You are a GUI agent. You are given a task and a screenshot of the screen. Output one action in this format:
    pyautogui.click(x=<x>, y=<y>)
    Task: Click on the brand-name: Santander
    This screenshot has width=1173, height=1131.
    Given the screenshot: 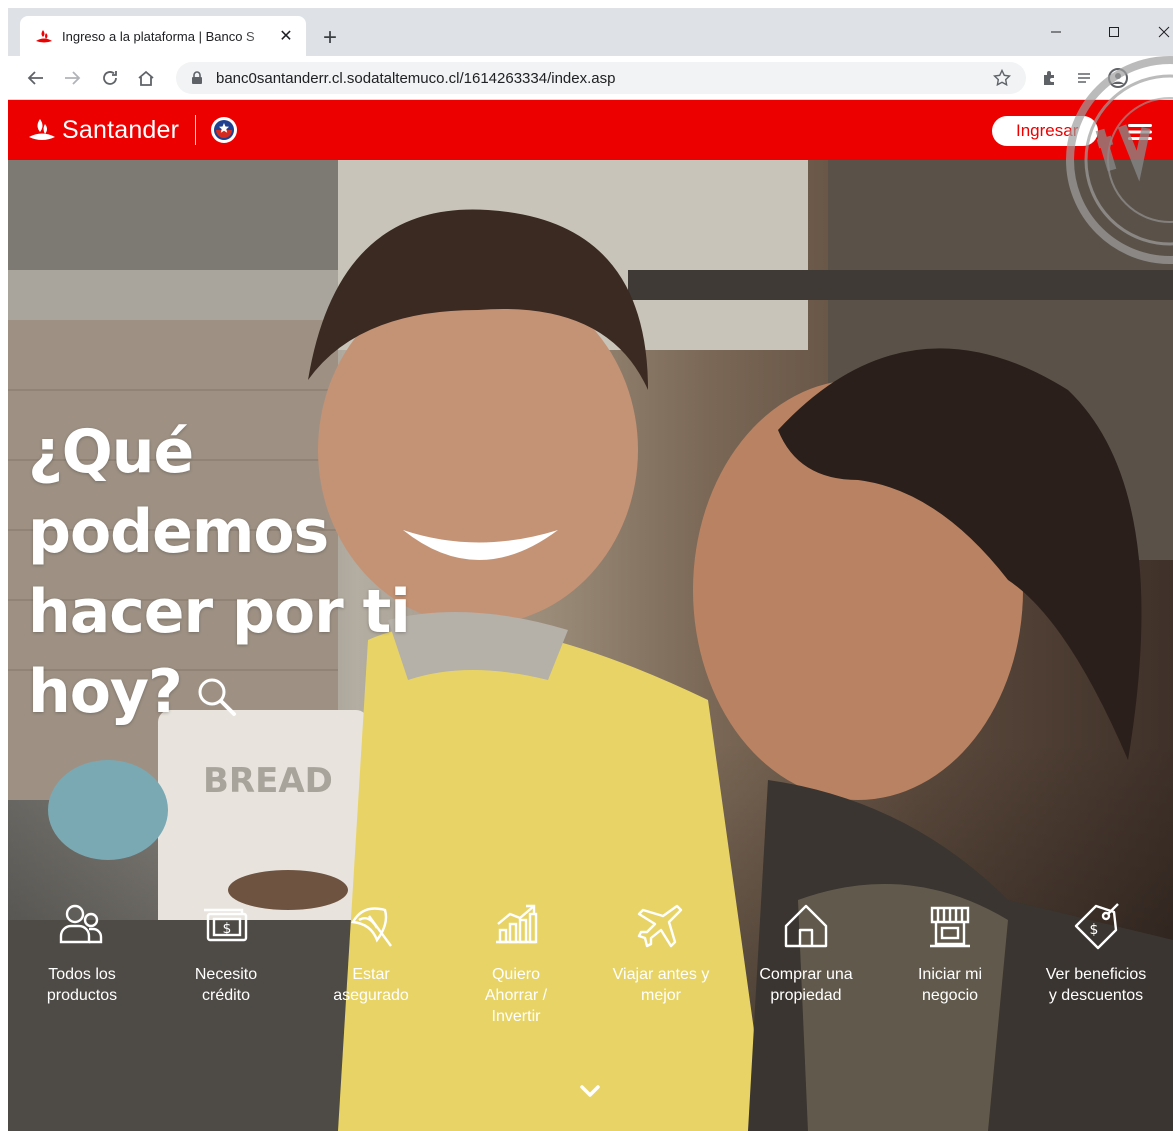 What is the action you would take?
    pyautogui.click(x=121, y=129)
    